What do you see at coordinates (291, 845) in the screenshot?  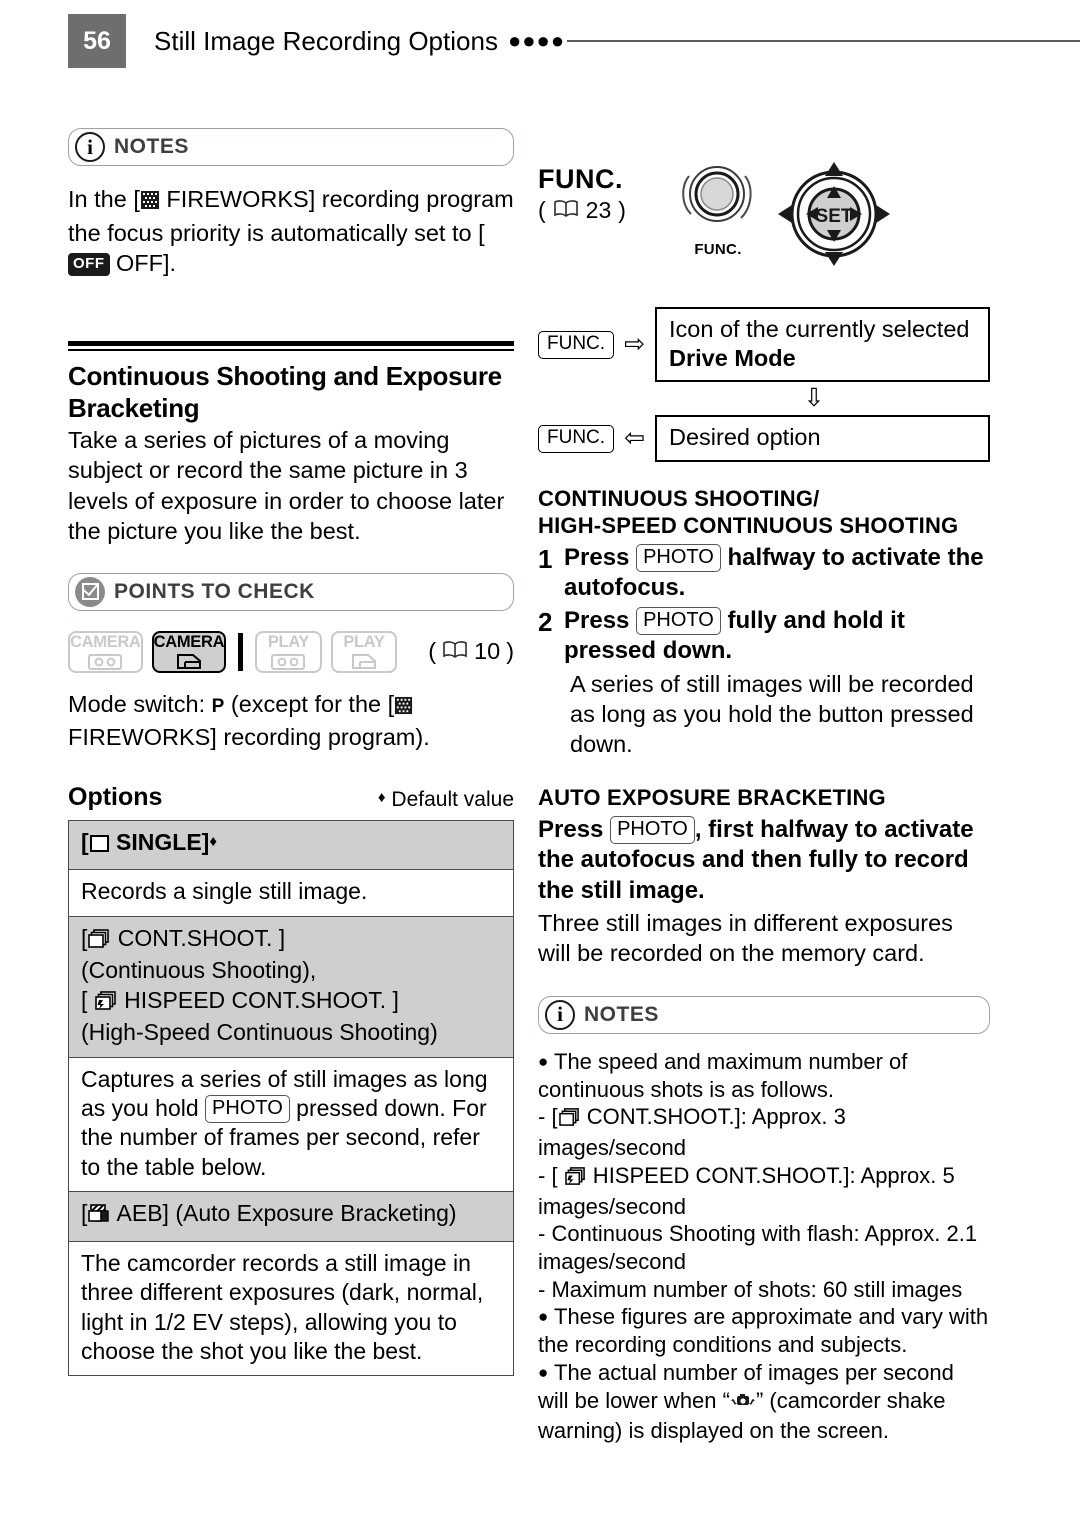 I see `option-row-single-header: [ SINGLE]♦` at bounding box center [291, 845].